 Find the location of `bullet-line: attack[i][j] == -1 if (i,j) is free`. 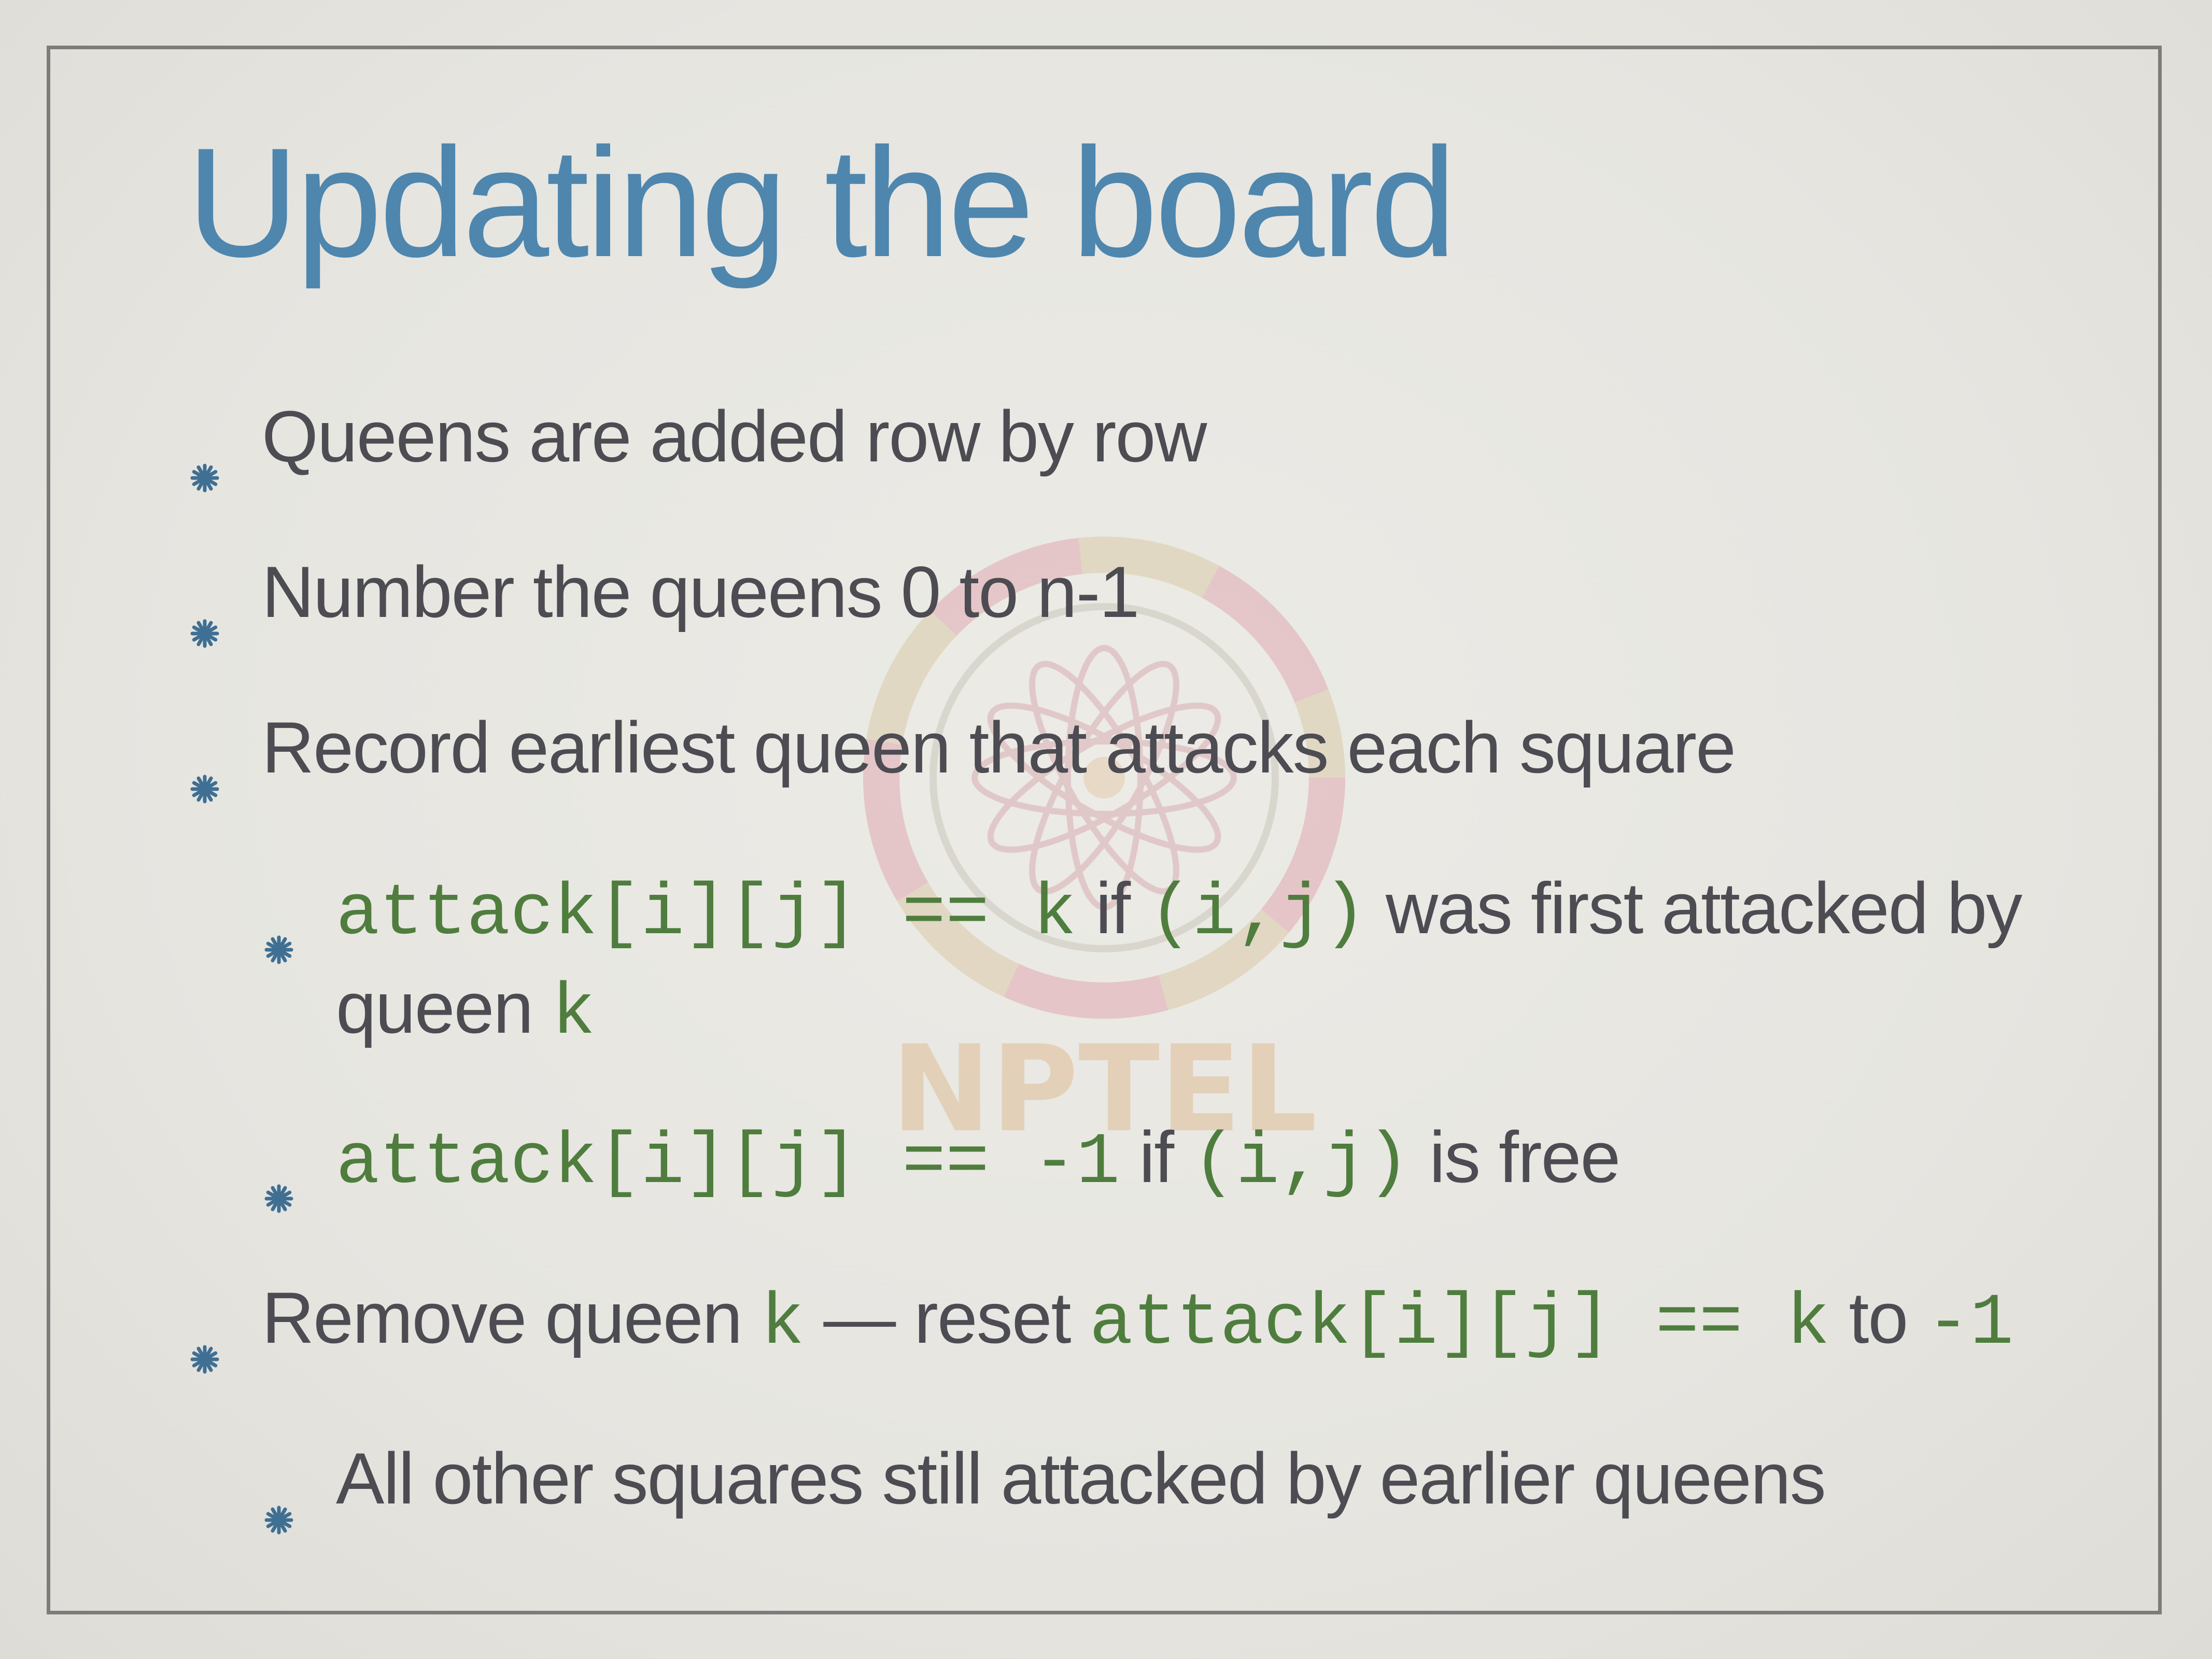

bullet-line: attack[i][j] == -1 if (i,j) is free is located at coordinates (978, 1160).